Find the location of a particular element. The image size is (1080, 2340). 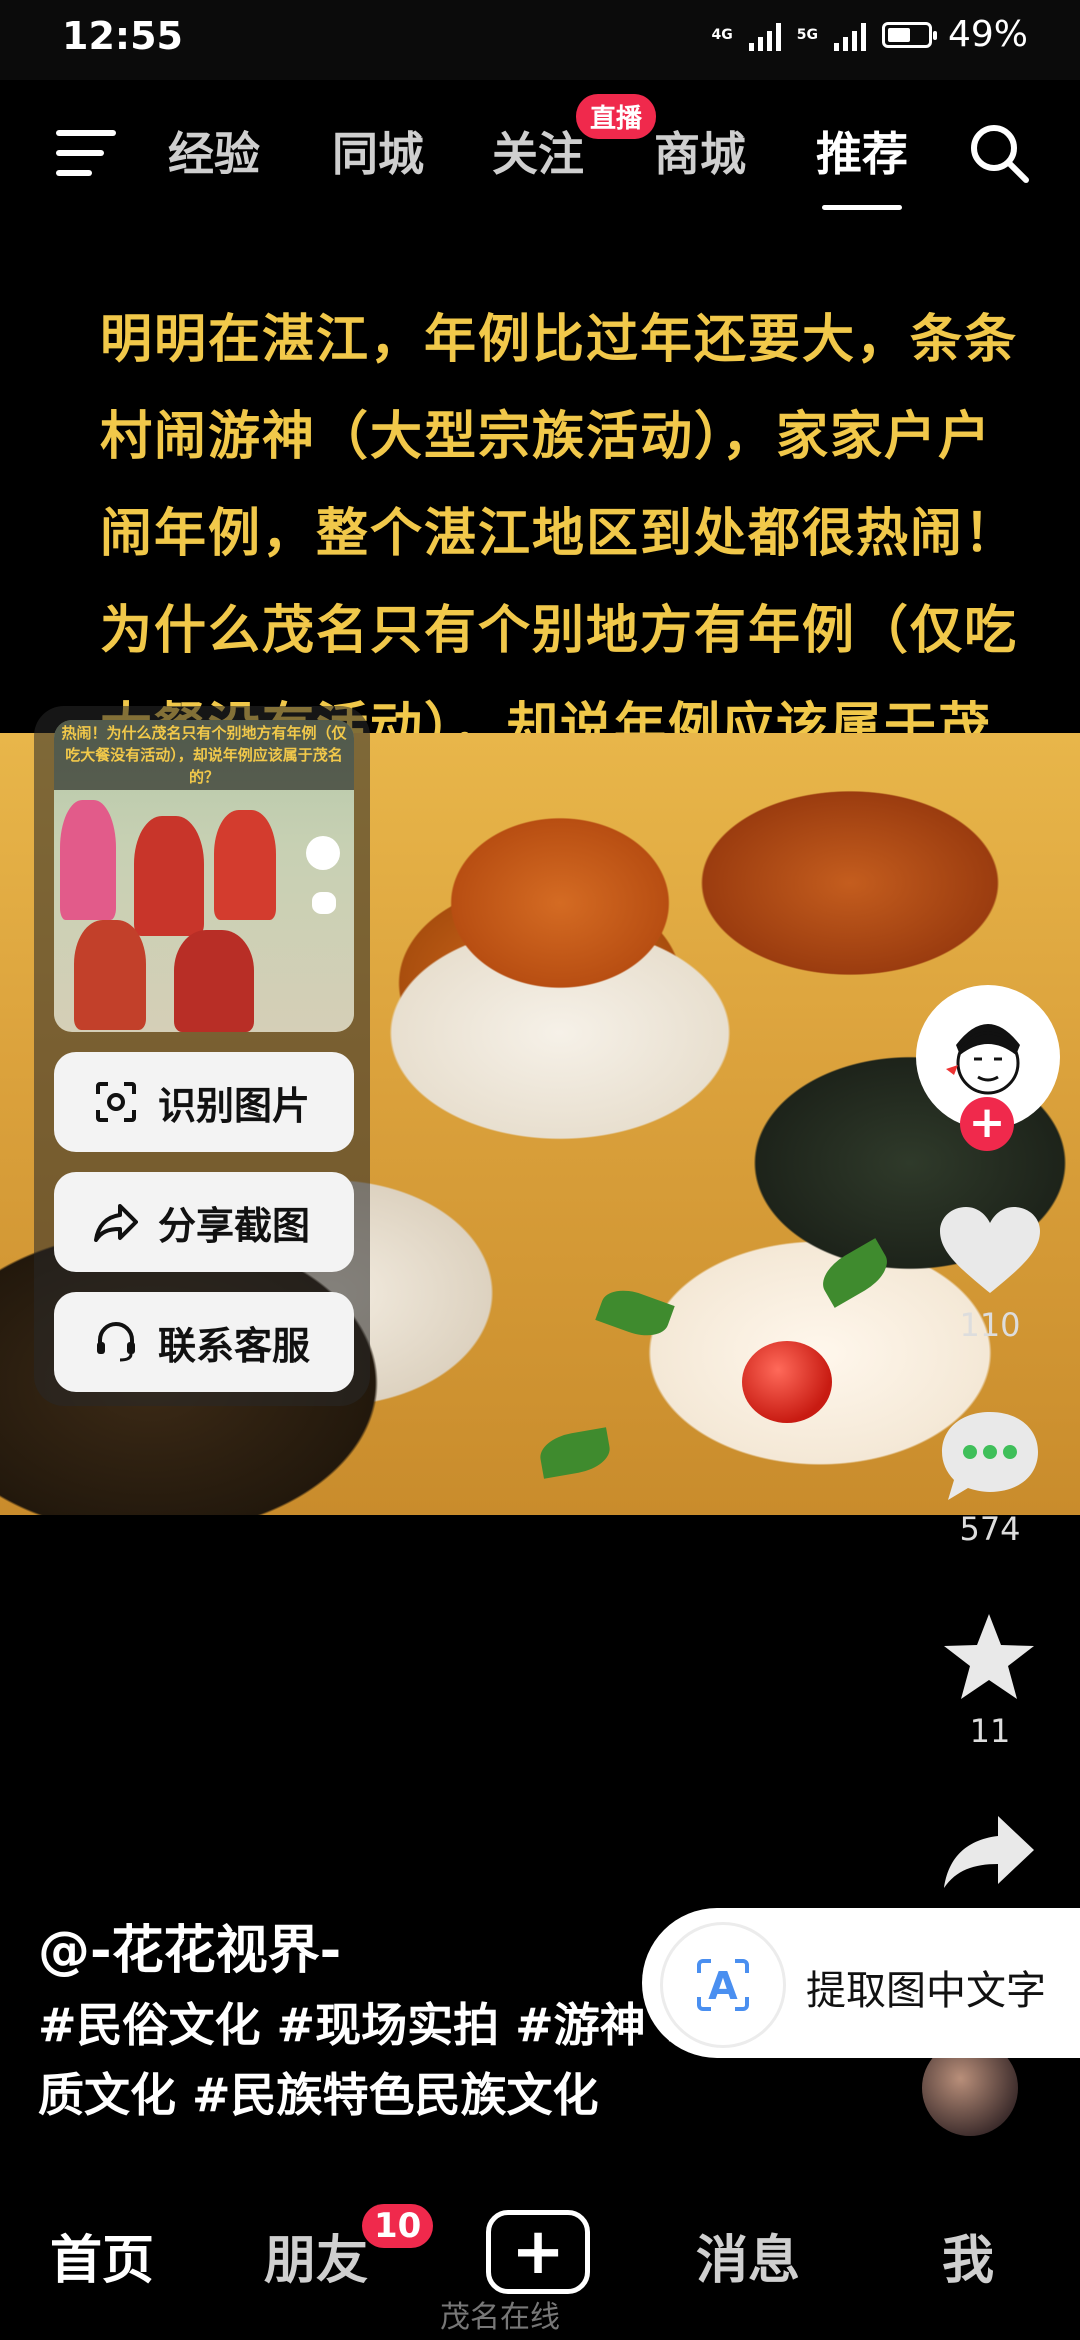

network-4g-label: 4G is located at coordinates (722, 34).